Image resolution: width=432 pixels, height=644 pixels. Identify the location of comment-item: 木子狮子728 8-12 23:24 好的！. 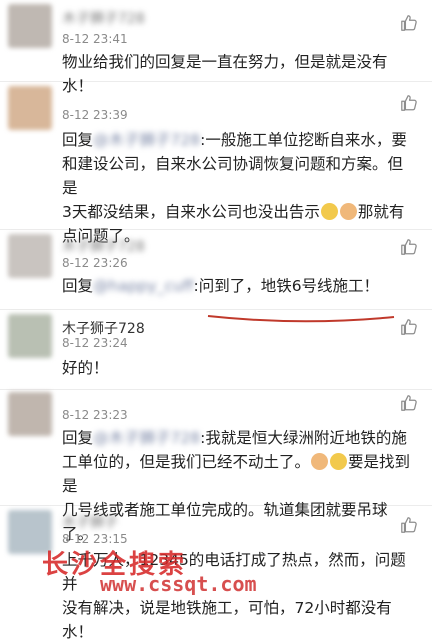
(216, 350).